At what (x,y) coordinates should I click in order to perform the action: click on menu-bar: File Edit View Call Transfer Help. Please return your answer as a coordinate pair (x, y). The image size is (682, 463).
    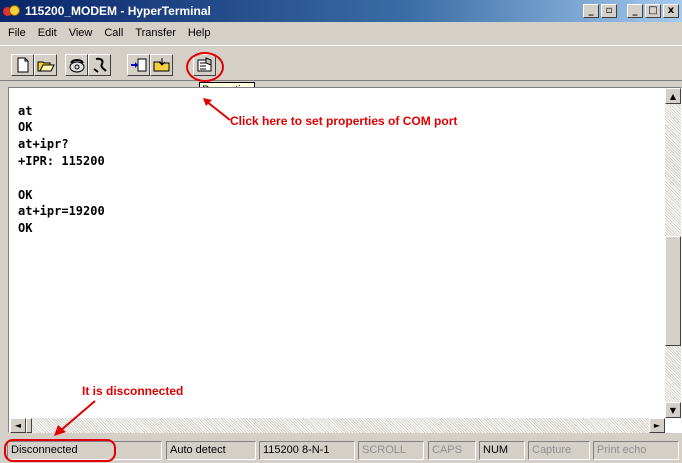
    Looking at the image, I should click on (341, 33).